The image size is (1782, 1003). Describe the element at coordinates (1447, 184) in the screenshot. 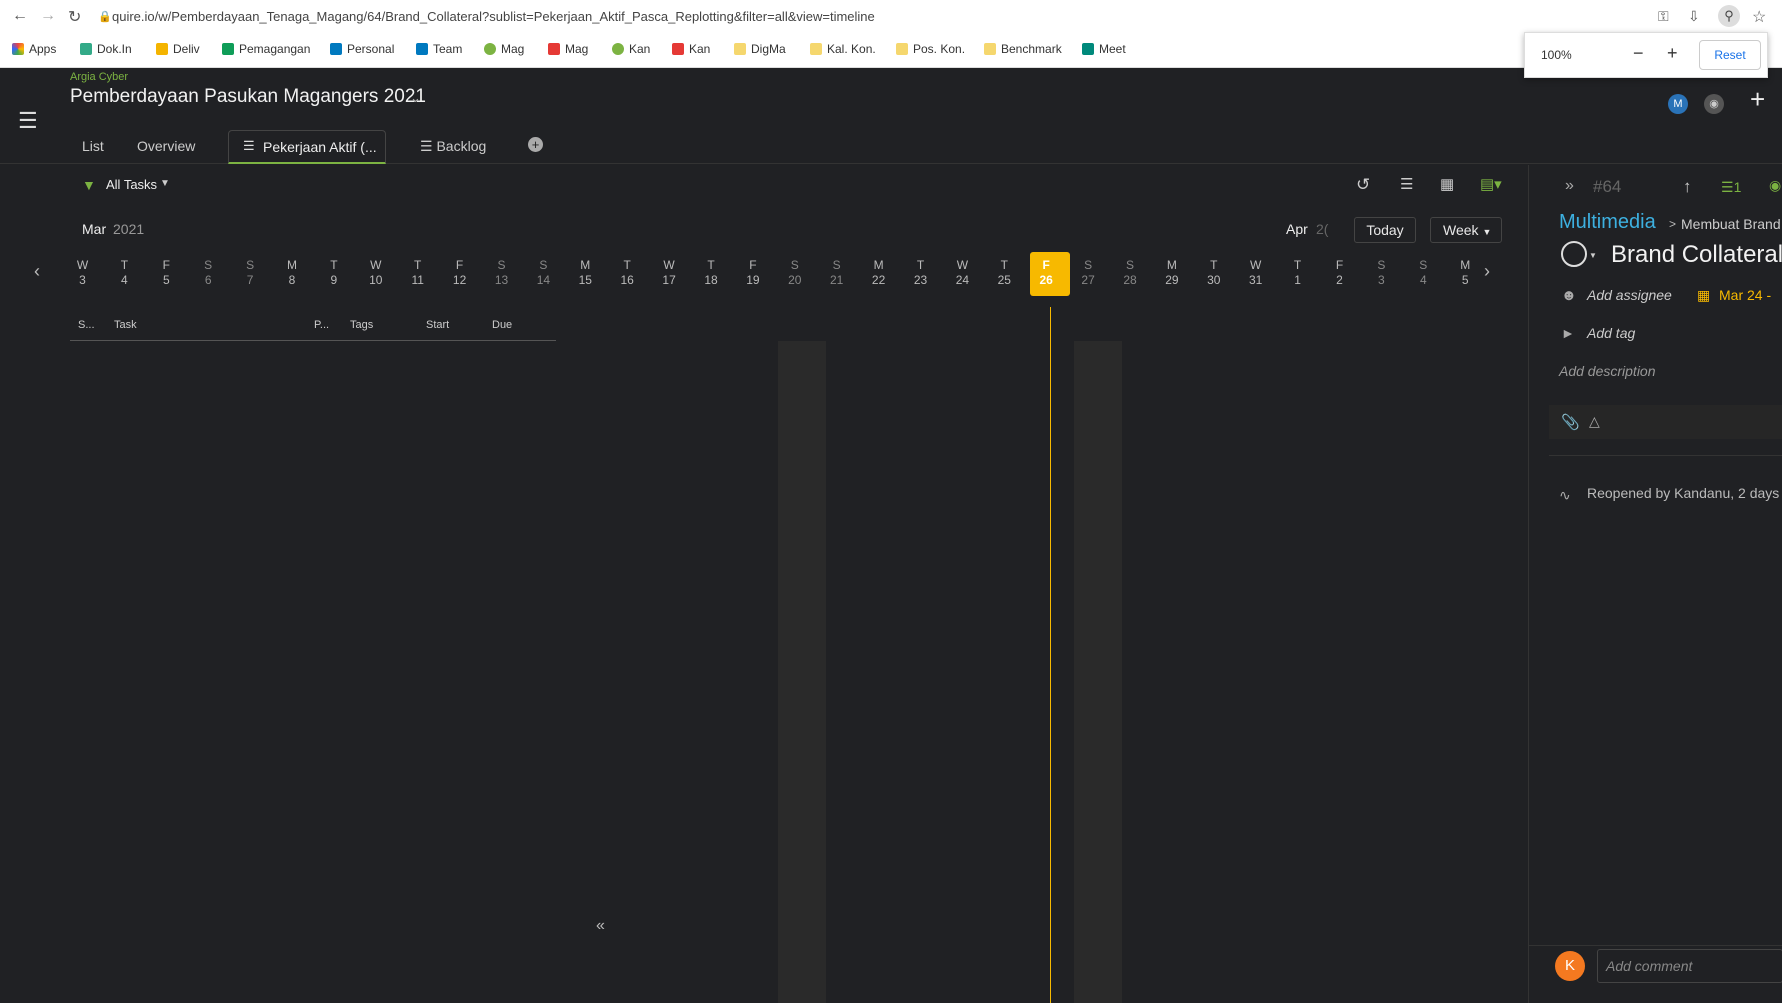

I see `board-view-icon: ▦` at that location.